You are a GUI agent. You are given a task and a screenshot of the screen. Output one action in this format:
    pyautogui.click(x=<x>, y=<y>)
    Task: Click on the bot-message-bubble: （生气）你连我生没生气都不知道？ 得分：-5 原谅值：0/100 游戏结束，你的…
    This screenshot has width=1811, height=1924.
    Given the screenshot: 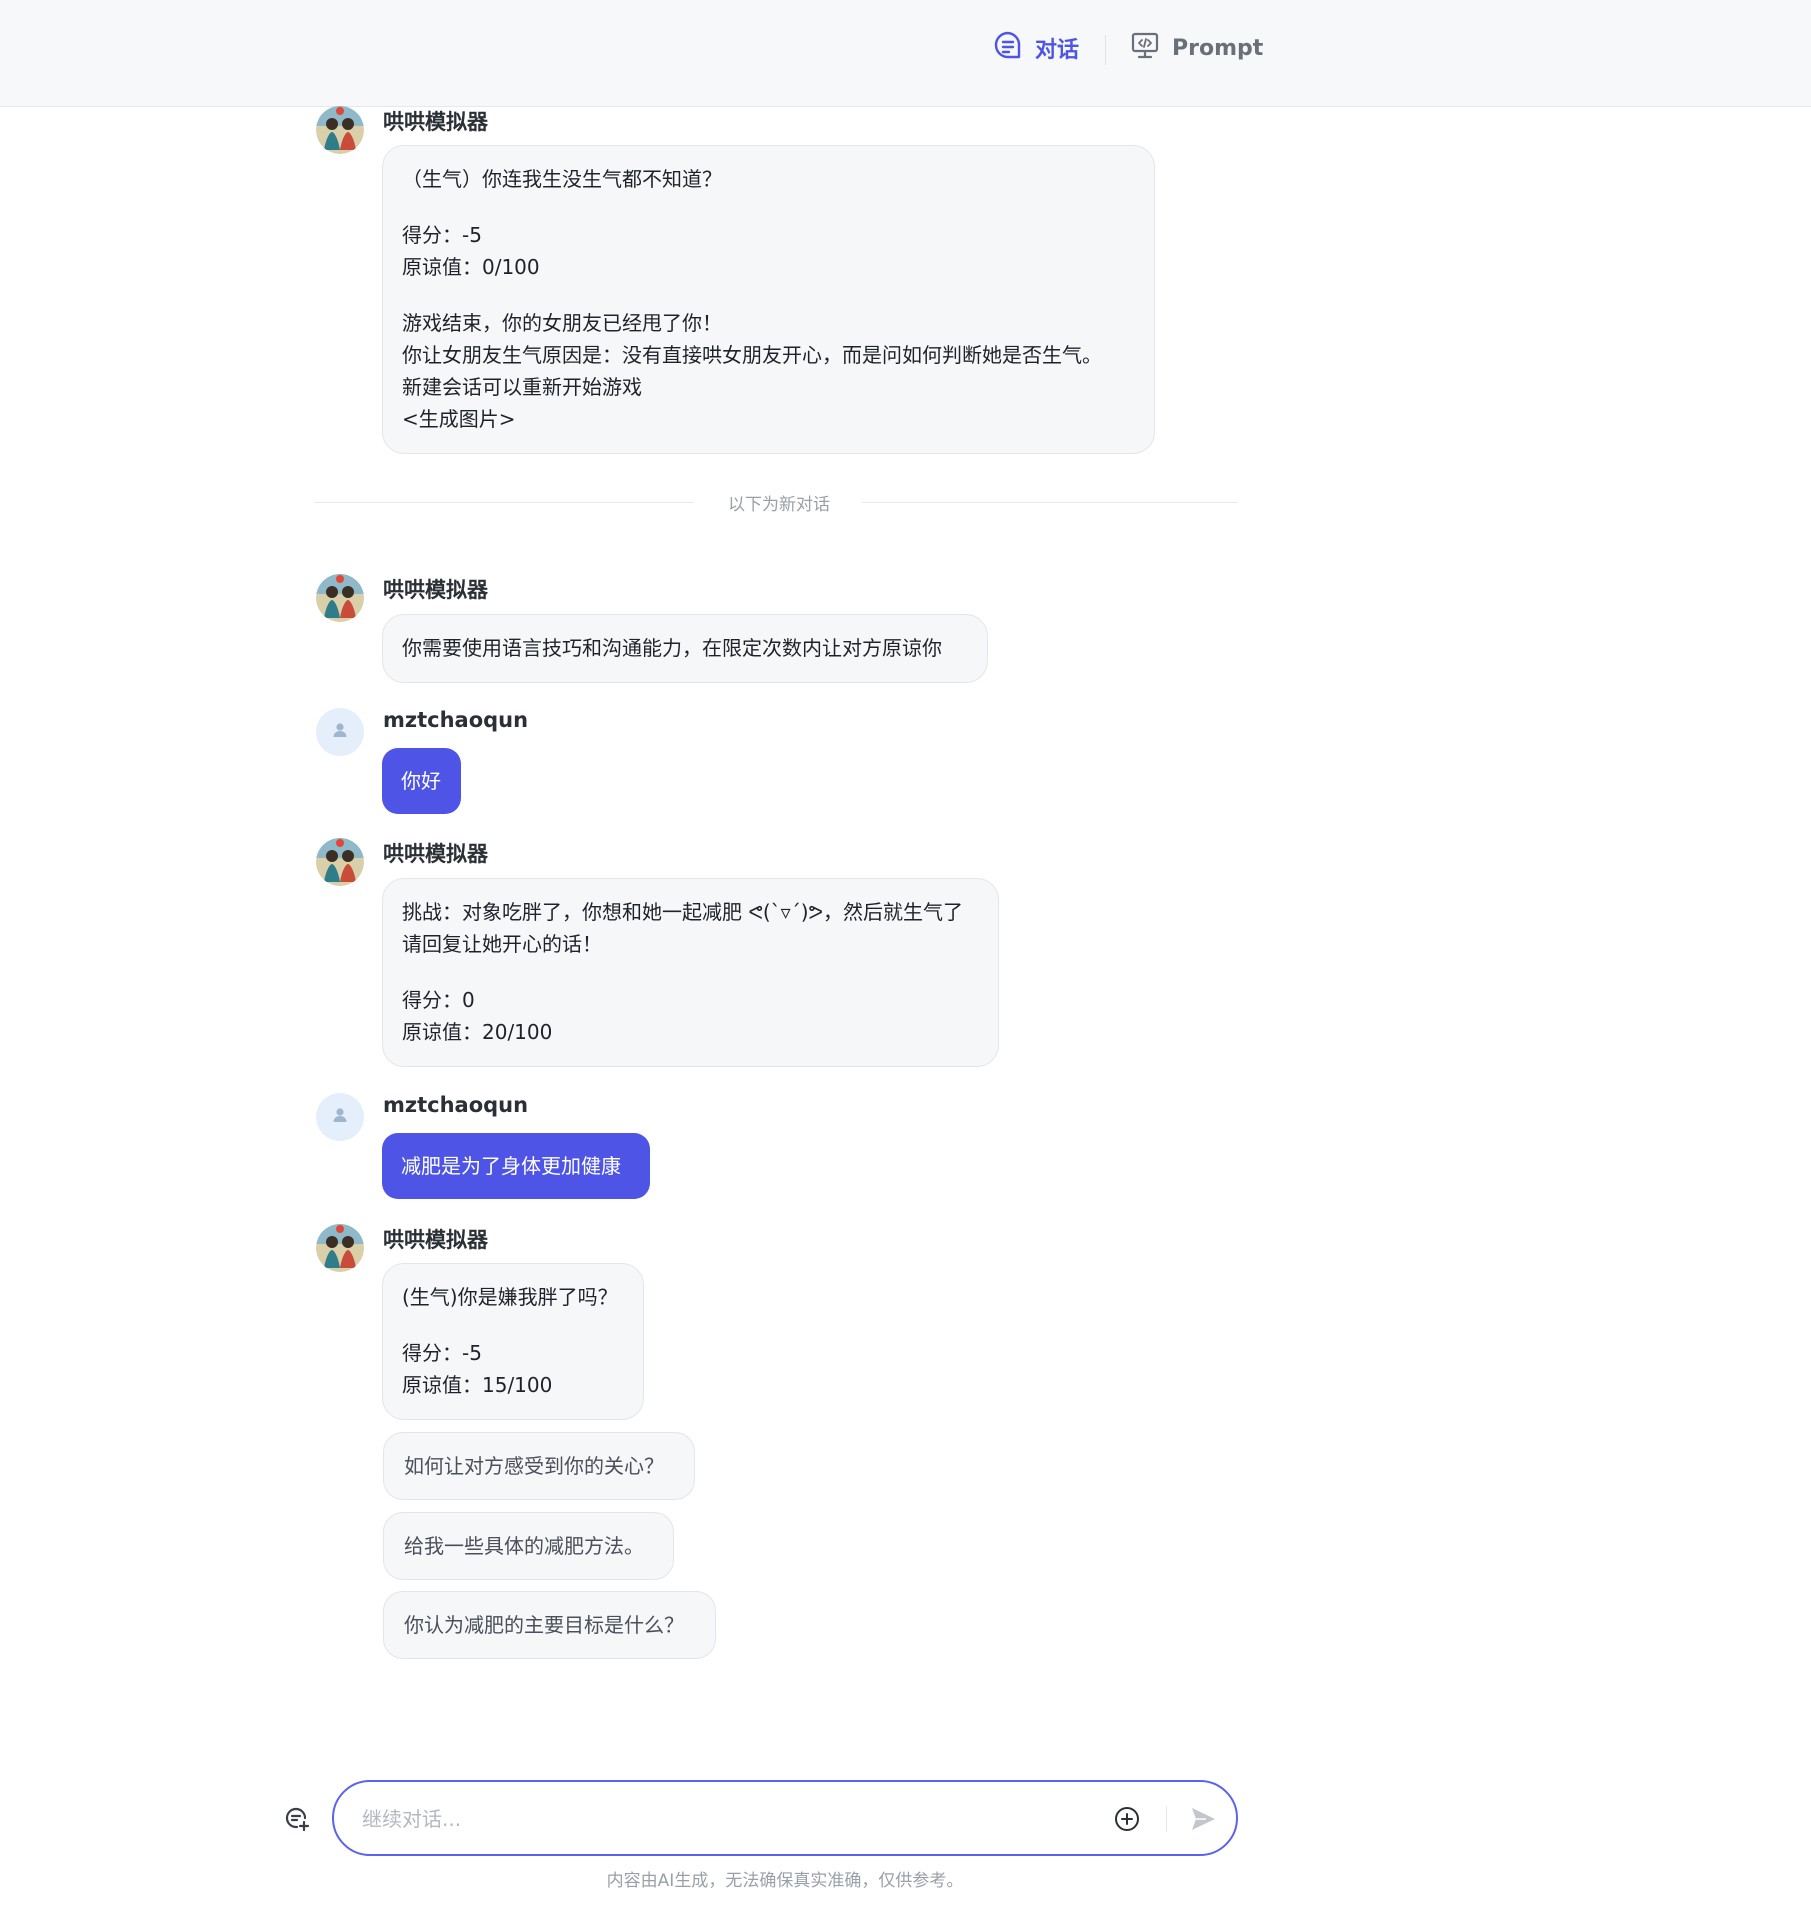 What is the action you would take?
    pyautogui.click(x=768, y=299)
    